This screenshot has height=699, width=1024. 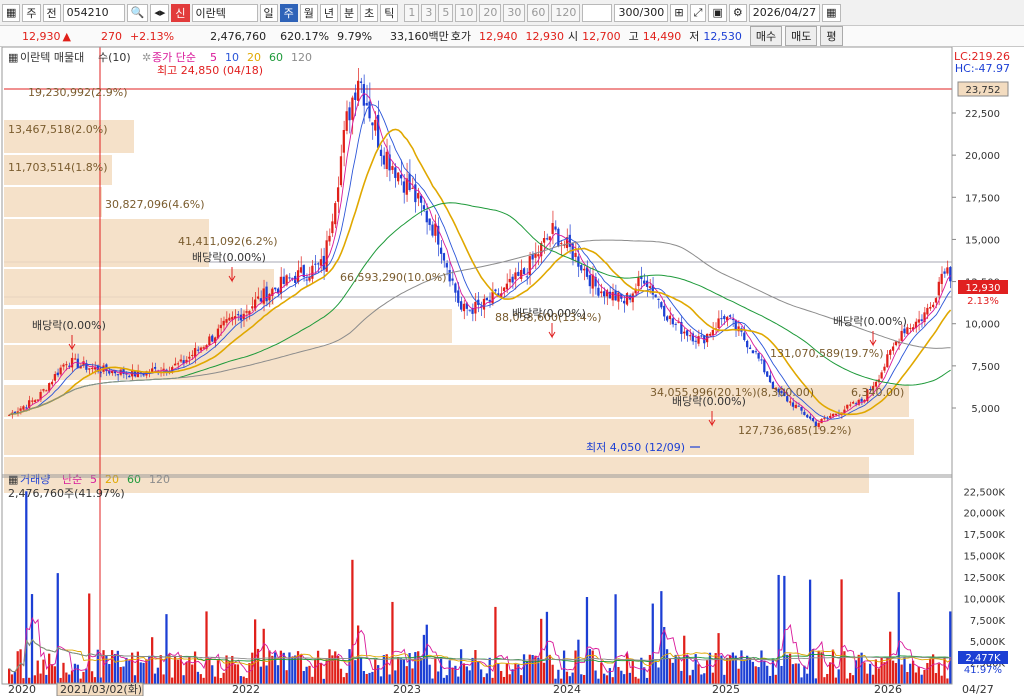 I want to click on code-input: 054210, so click(x=93, y=12).